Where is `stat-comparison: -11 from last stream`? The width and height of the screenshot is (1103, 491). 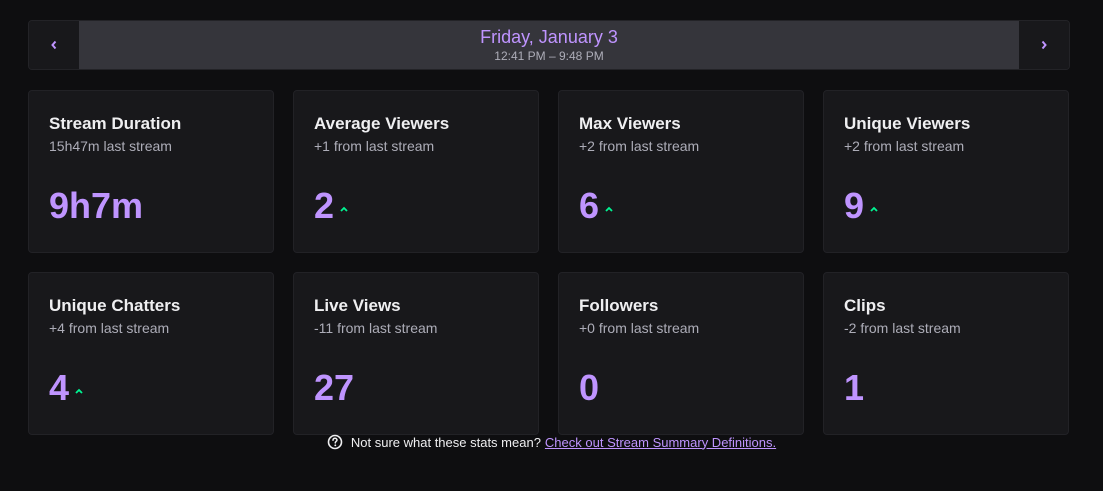
stat-comparison: -11 from last stream is located at coordinates (376, 328).